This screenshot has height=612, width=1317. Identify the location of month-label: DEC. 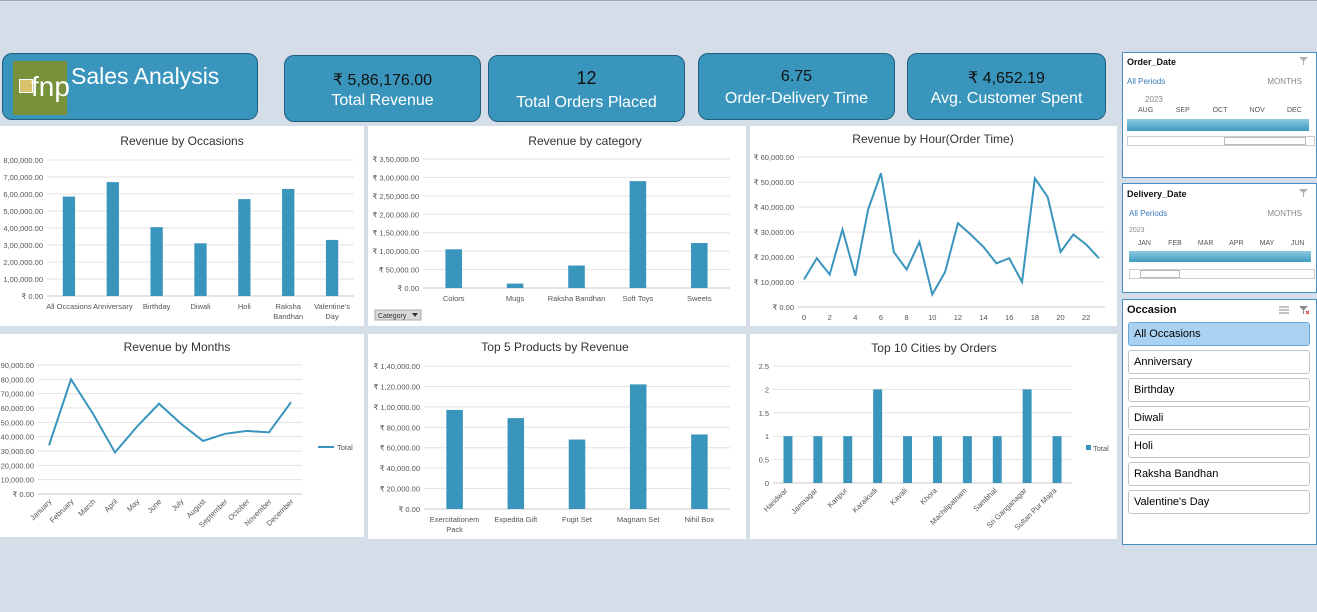
(1294, 110).